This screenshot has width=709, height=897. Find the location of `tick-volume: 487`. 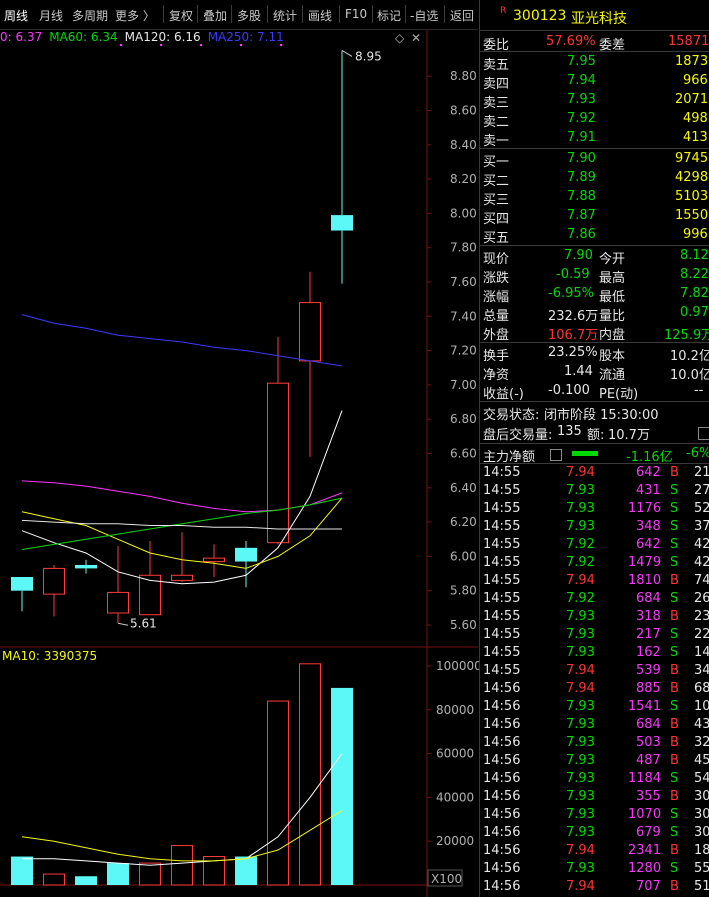

tick-volume: 487 is located at coordinates (648, 760).